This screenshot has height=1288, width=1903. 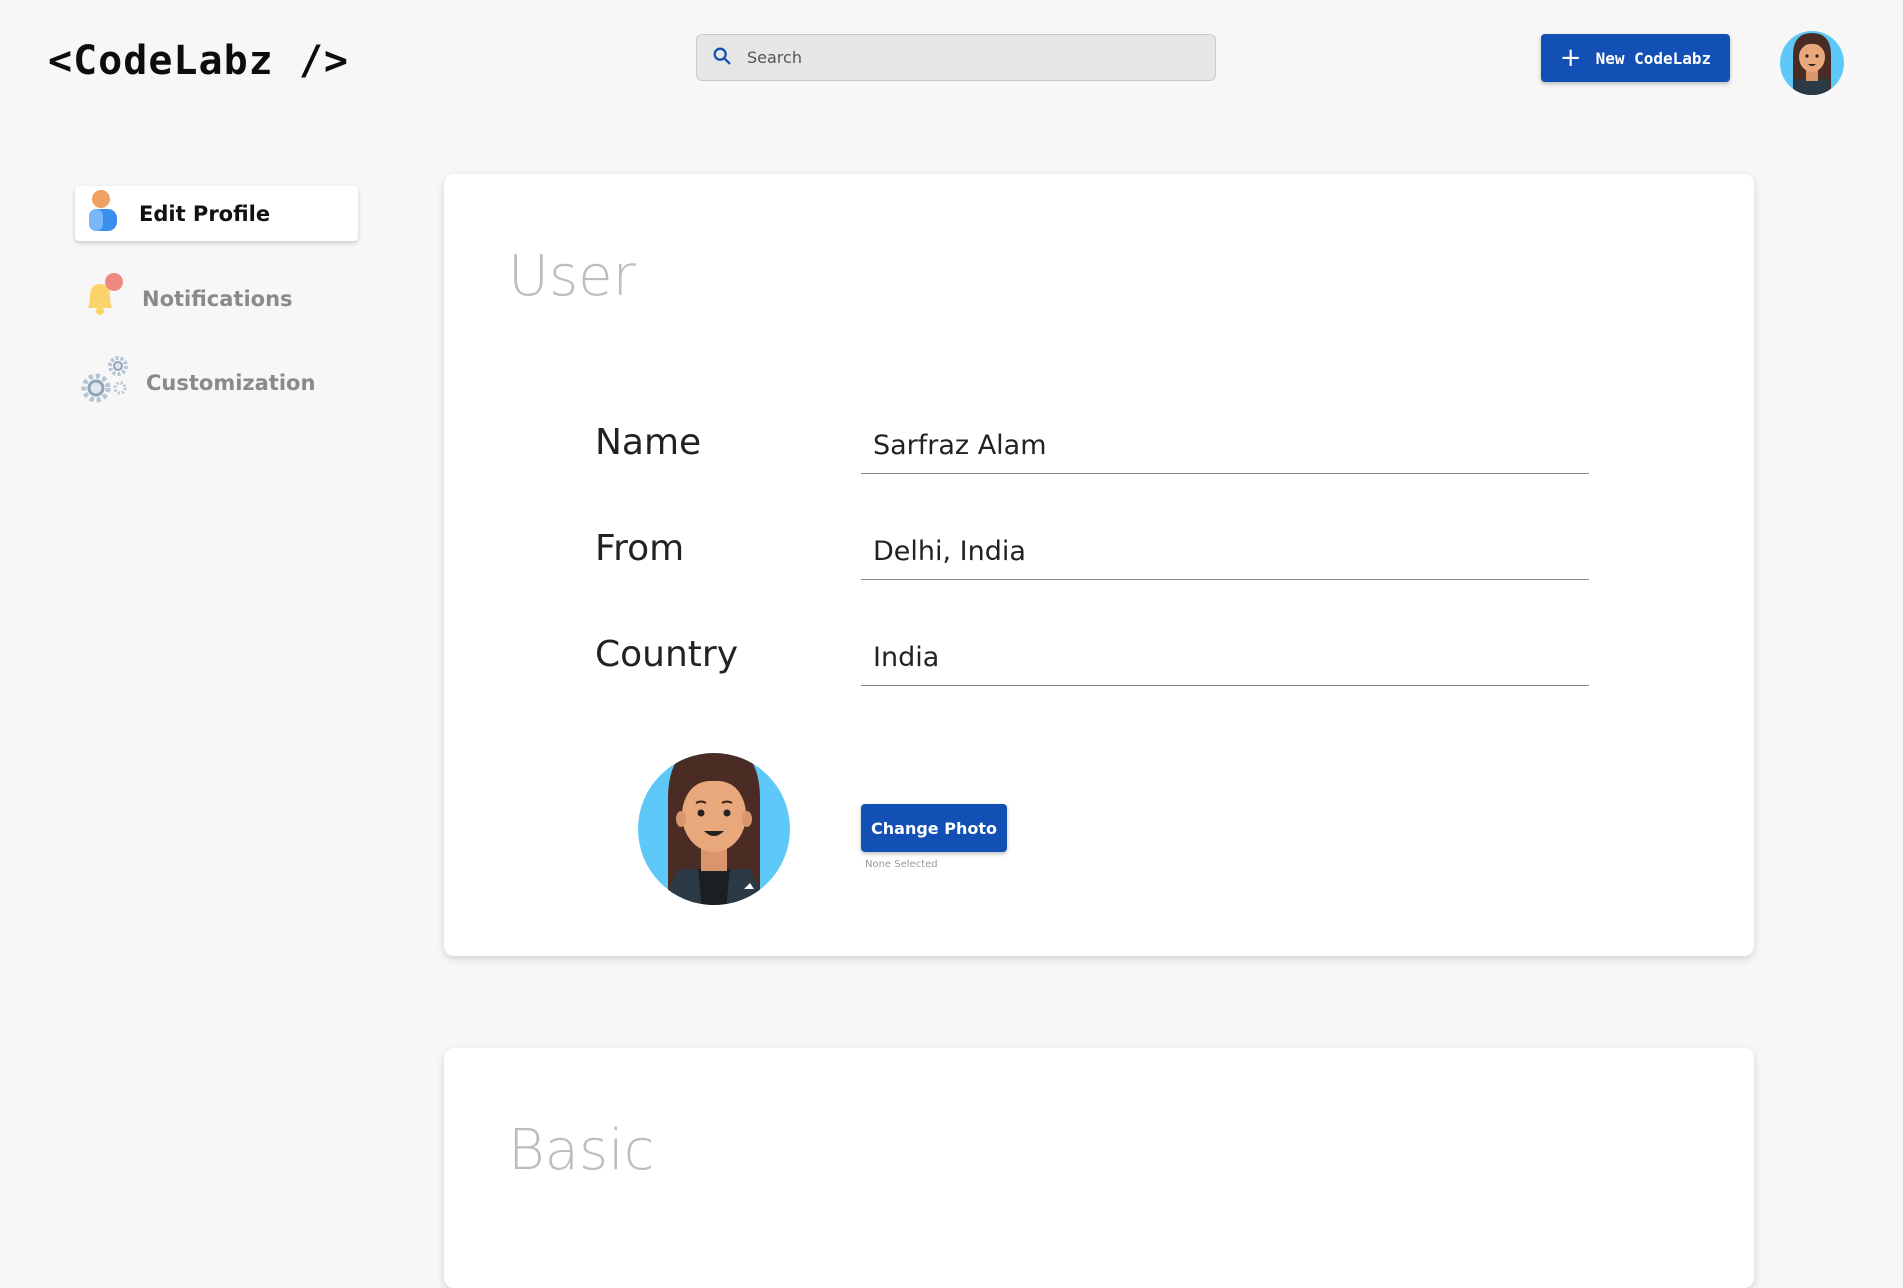 What do you see at coordinates (198, 61) in the screenshot?
I see `app-logo: <CodeLabz />` at bounding box center [198, 61].